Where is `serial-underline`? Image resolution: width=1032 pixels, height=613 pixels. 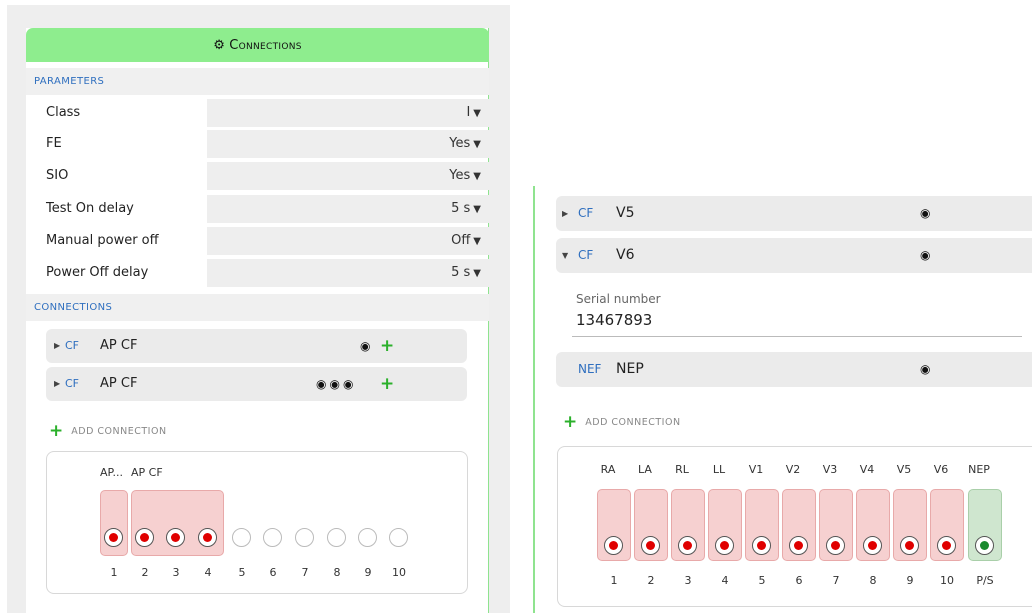
serial-underline is located at coordinates (797, 336).